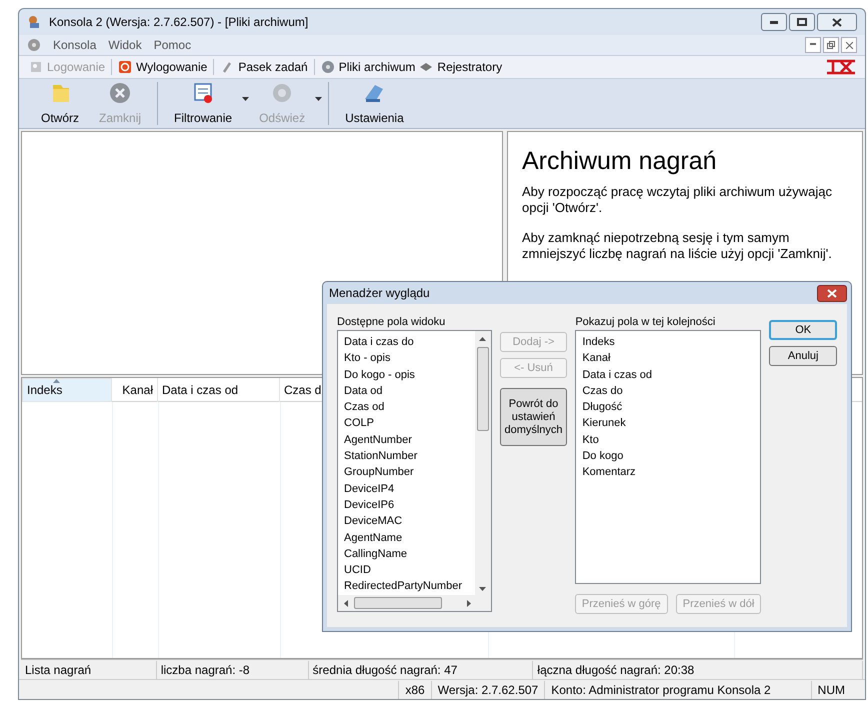 Image resolution: width=868 pixels, height=702 pixels. I want to click on horizontal-scrollbar, so click(414, 603).